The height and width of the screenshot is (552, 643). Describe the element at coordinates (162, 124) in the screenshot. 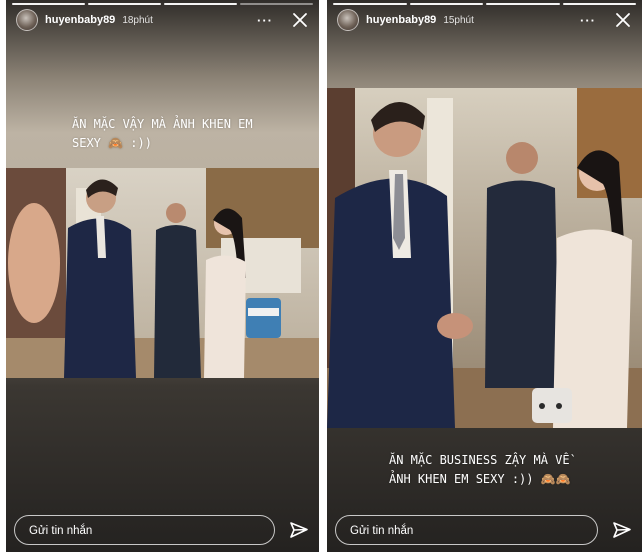

I see `caption-line: ĂN MẶC VẬY MÀ ẢNH KHEN EM` at that location.